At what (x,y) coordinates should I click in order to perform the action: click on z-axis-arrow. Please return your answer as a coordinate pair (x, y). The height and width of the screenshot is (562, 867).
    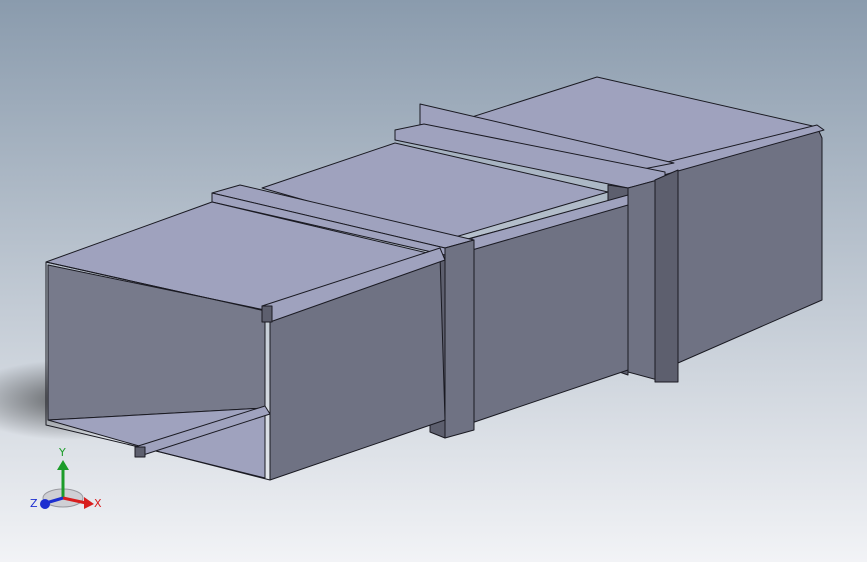
    Looking at the image, I should click on (45, 504).